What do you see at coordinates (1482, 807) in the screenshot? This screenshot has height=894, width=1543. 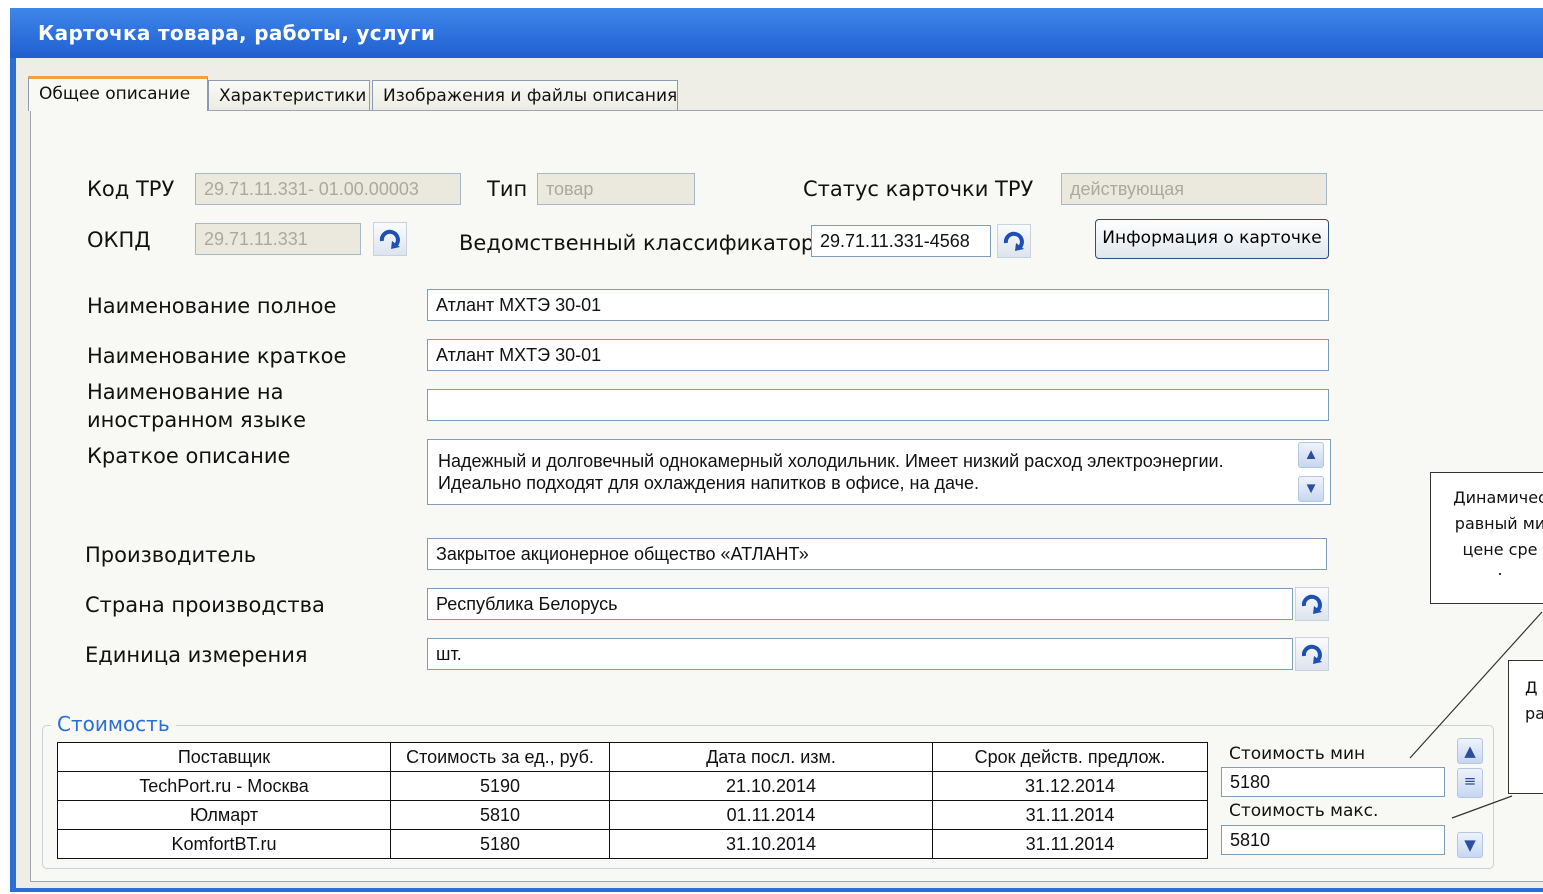 I see `leader-line-max` at bounding box center [1482, 807].